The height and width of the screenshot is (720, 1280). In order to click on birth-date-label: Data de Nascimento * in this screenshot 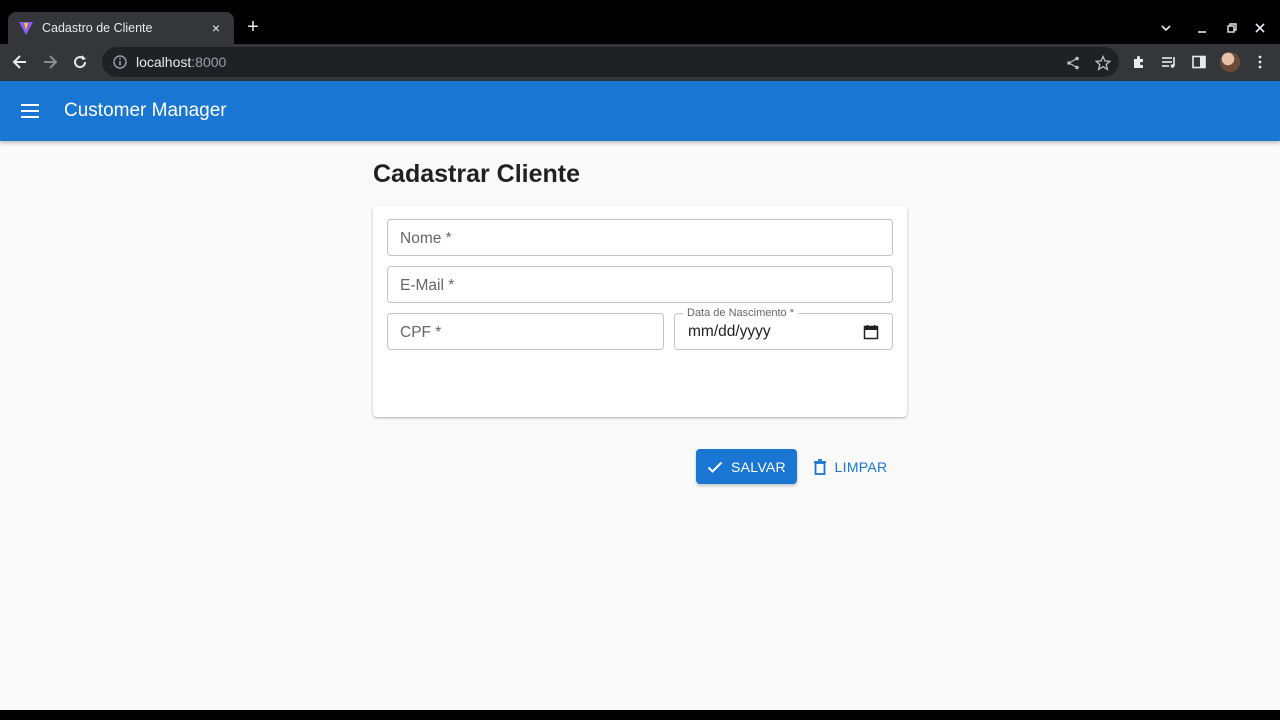, I will do `click(740, 313)`.